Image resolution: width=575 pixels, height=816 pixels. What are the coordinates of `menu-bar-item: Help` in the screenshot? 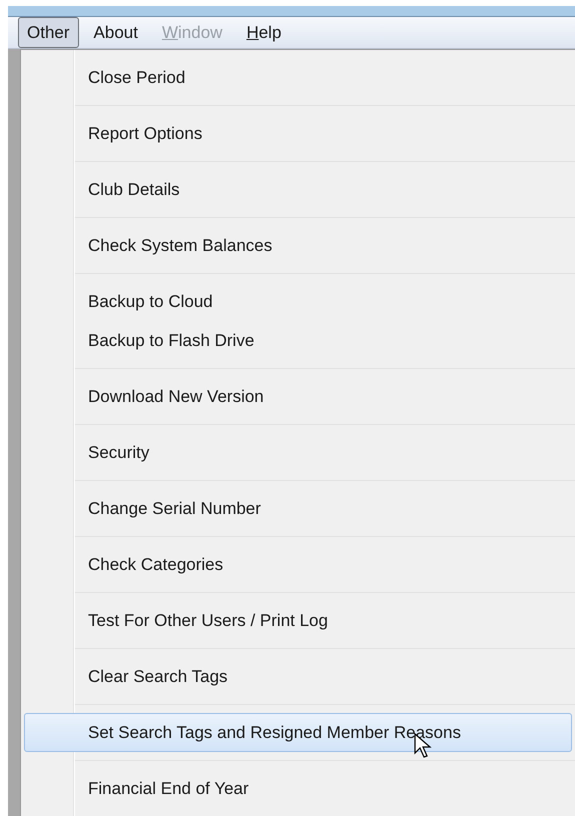 It's located at (263, 32).